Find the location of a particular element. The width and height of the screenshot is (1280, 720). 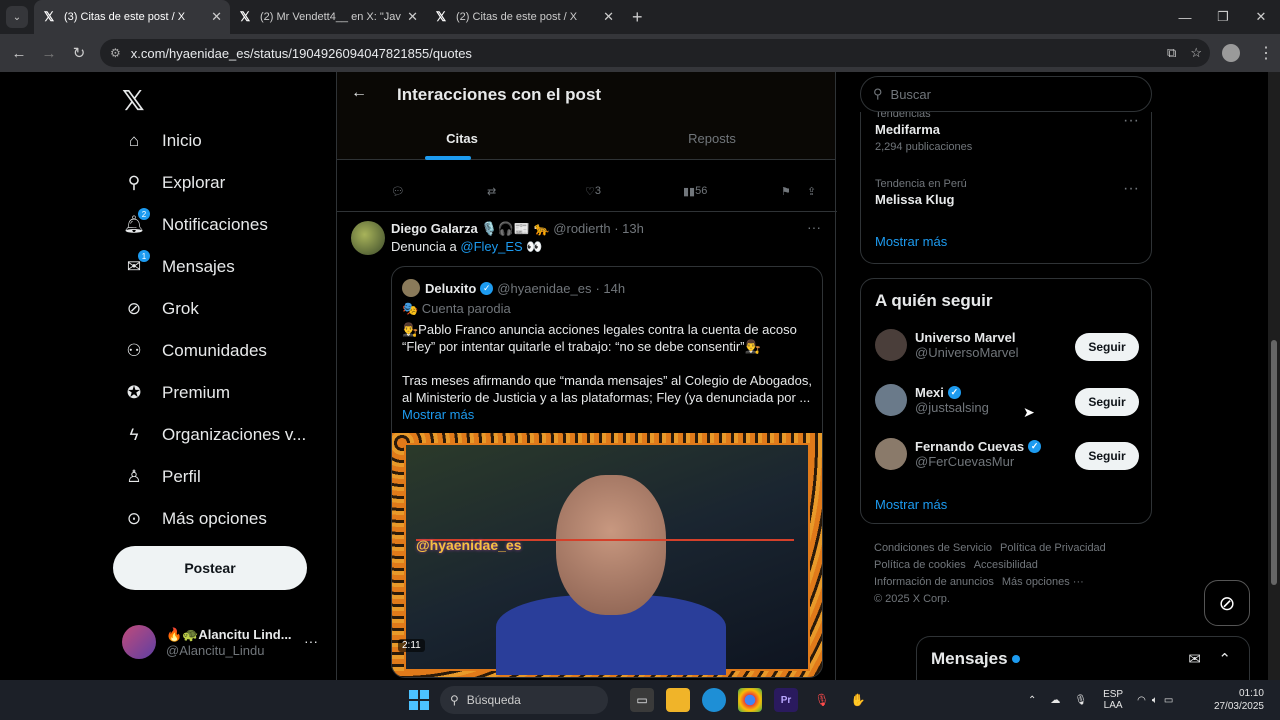

chevron-up-icon: ⌃ is located at coordinates (1032, 700).